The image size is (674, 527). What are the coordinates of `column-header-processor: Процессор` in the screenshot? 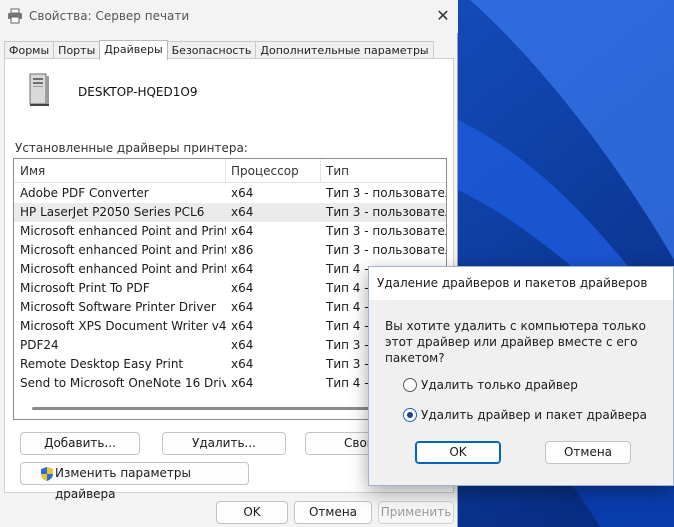 It's located at (272, 171).